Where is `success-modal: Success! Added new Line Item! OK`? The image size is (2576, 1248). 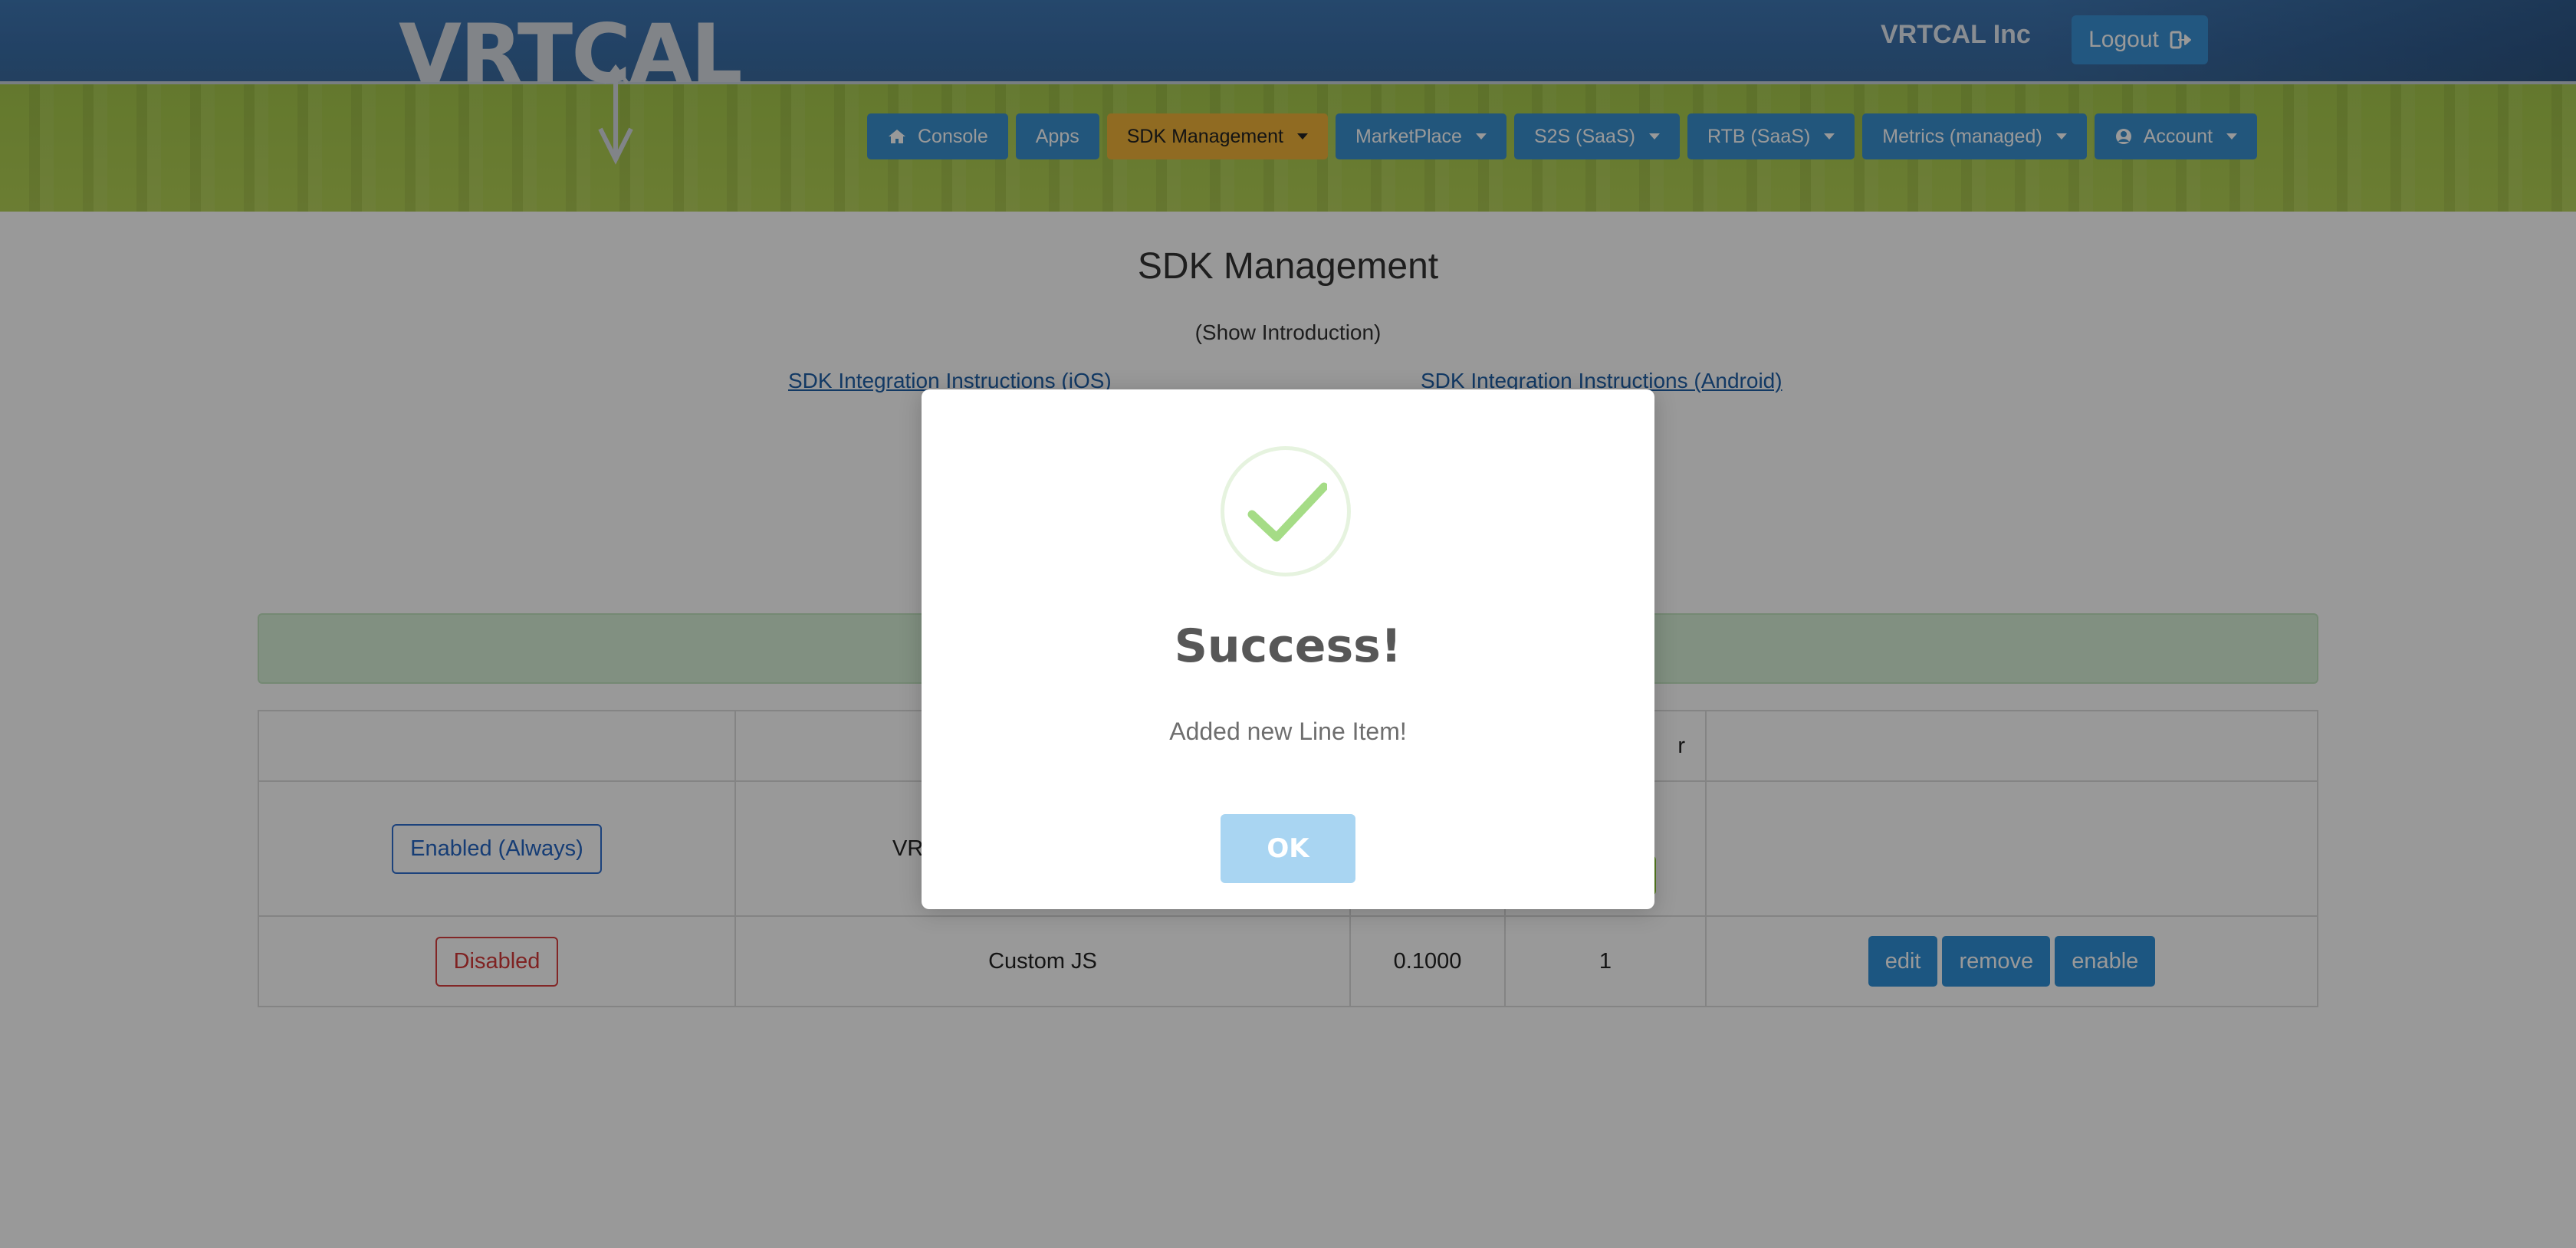 success-modal: Success! Added new Line Item! OK is located at coordinates (1288, 649).